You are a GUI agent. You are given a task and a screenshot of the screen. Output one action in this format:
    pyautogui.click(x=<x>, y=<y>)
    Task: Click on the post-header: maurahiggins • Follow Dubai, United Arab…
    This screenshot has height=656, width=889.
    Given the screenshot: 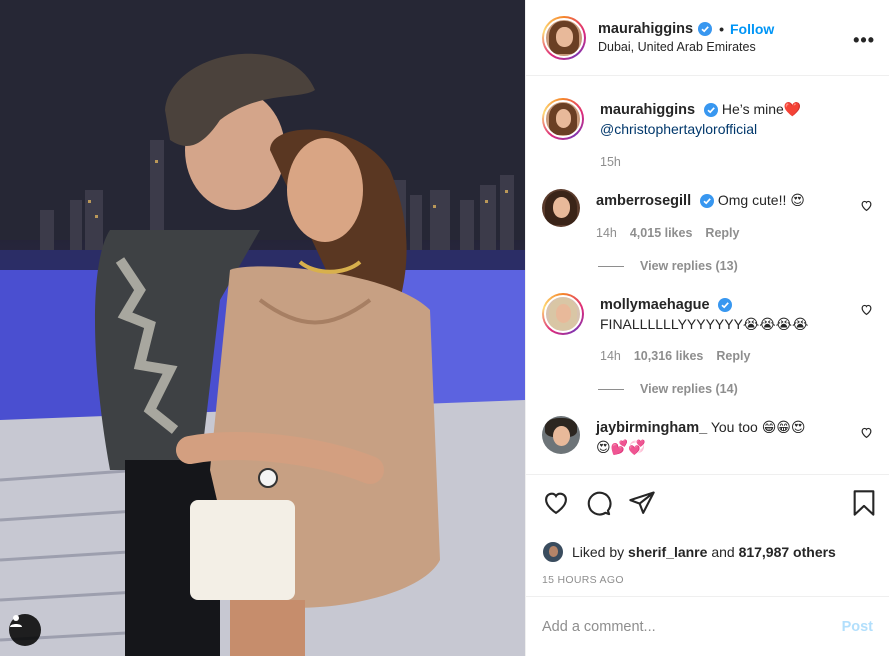 What is the action you would take?
    pyautogui.click(x=707, y=38)
    